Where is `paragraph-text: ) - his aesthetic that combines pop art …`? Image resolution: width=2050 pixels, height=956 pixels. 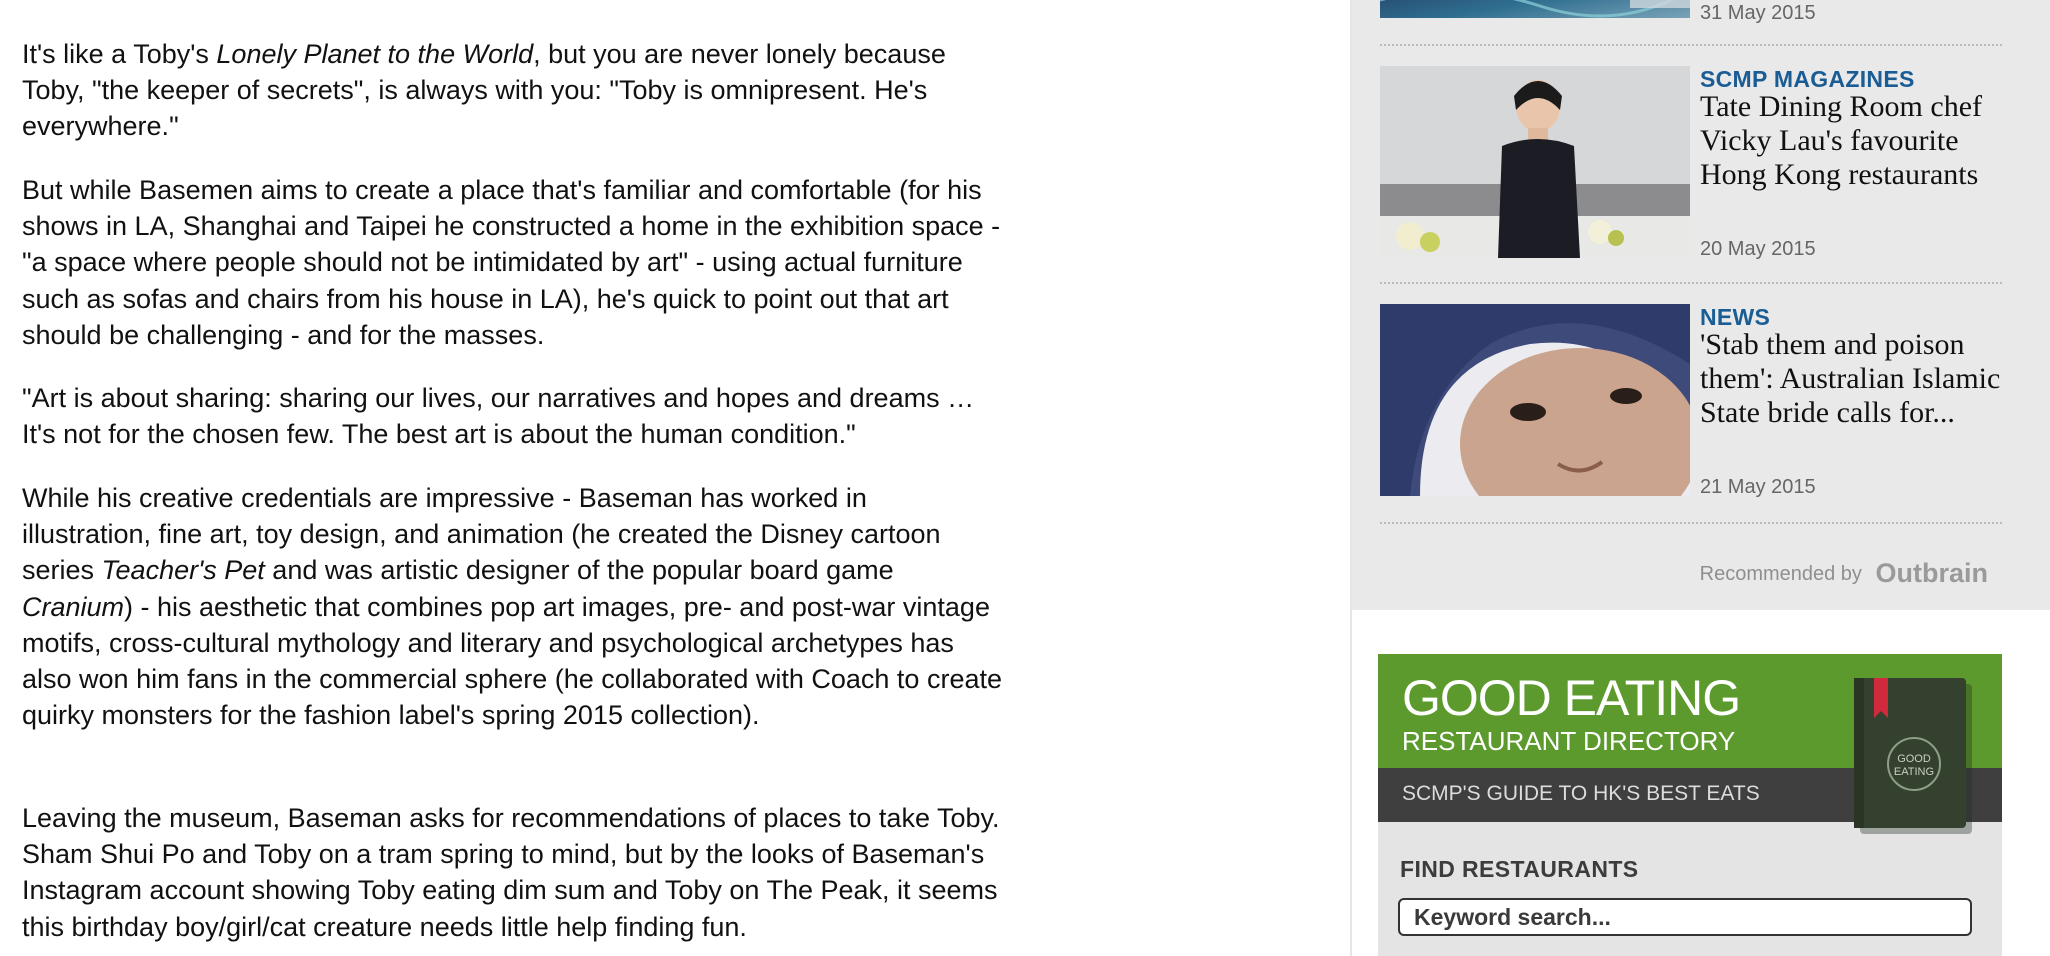 paragraph-text: ) - his aesthetic that combines pop art … is located at coordinates (512, 661).